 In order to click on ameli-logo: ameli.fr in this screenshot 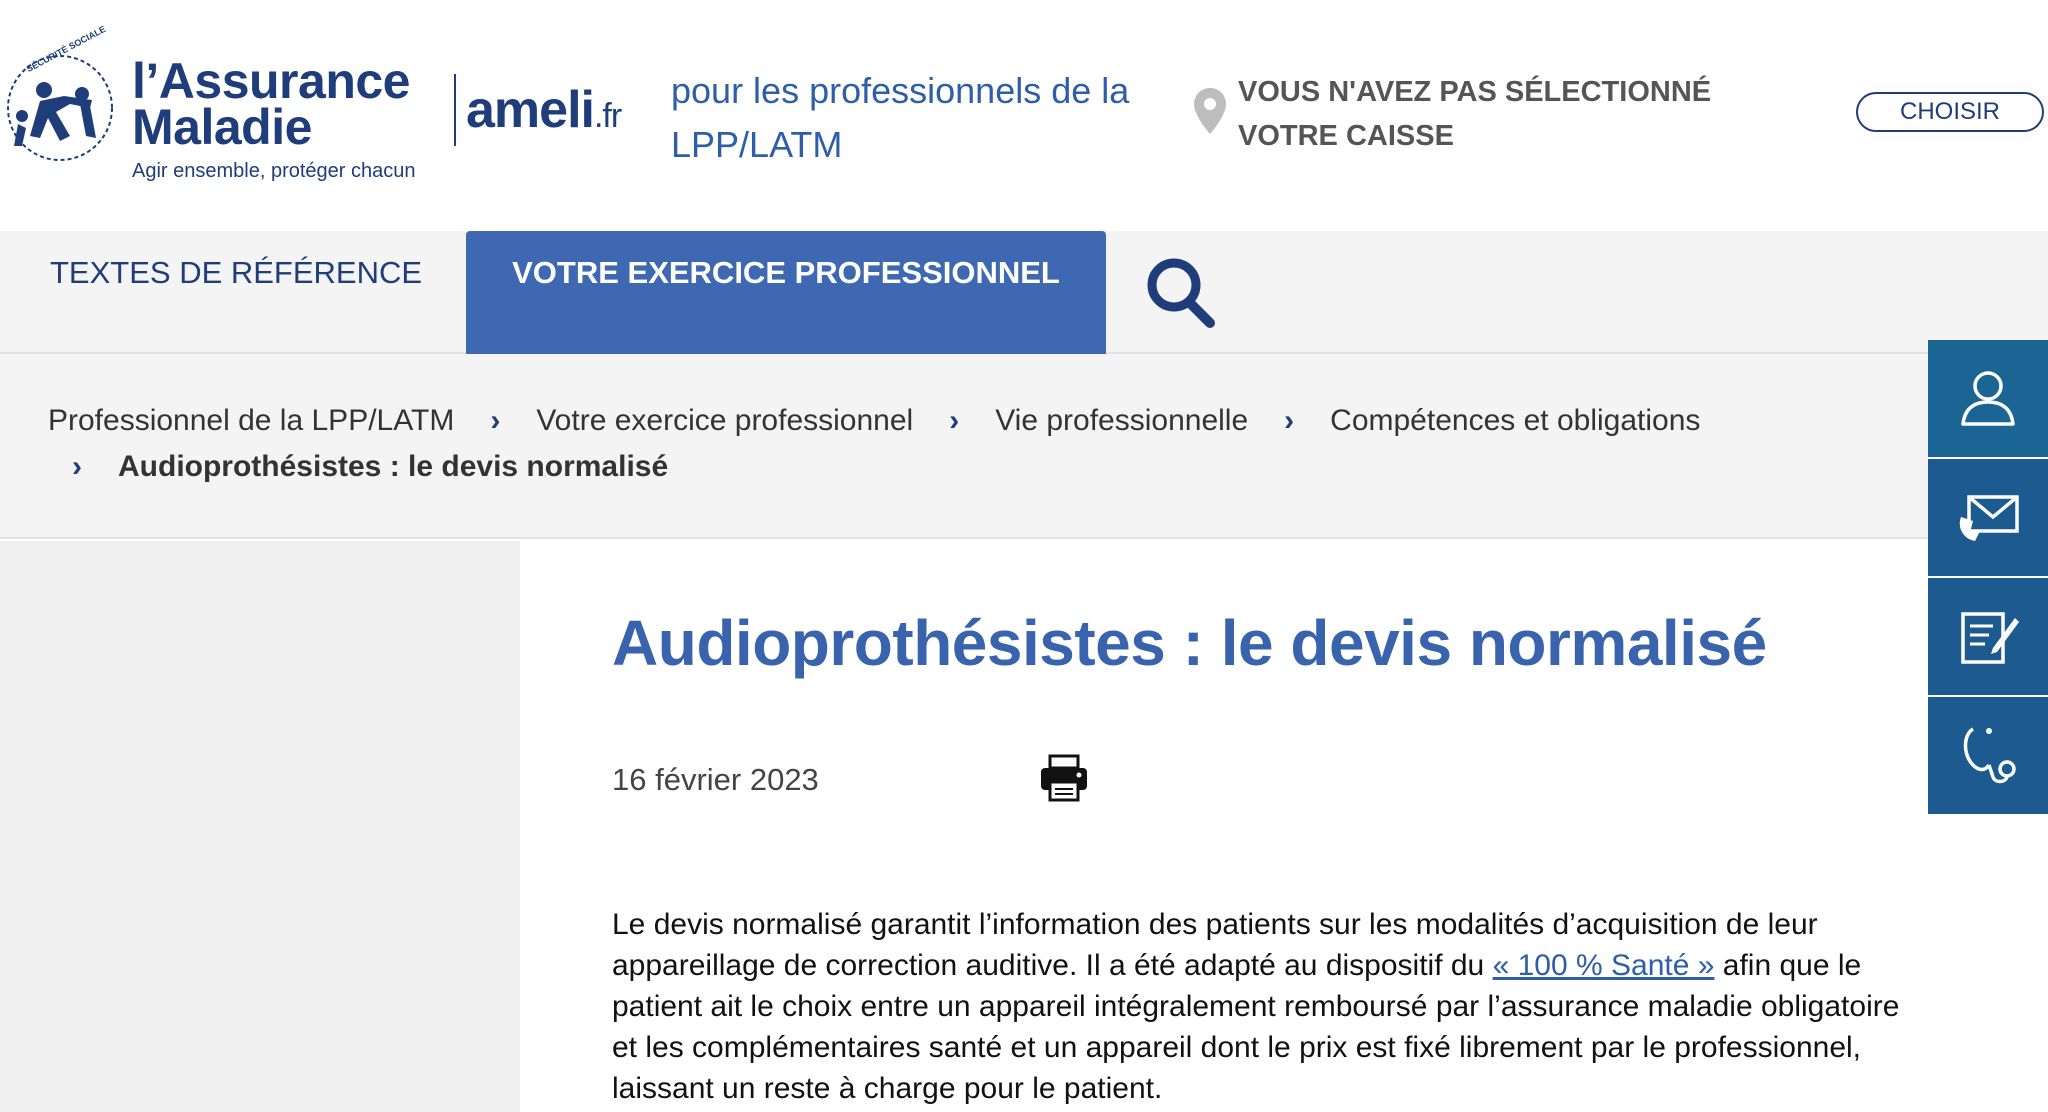, I will do `click(544, 110)`.